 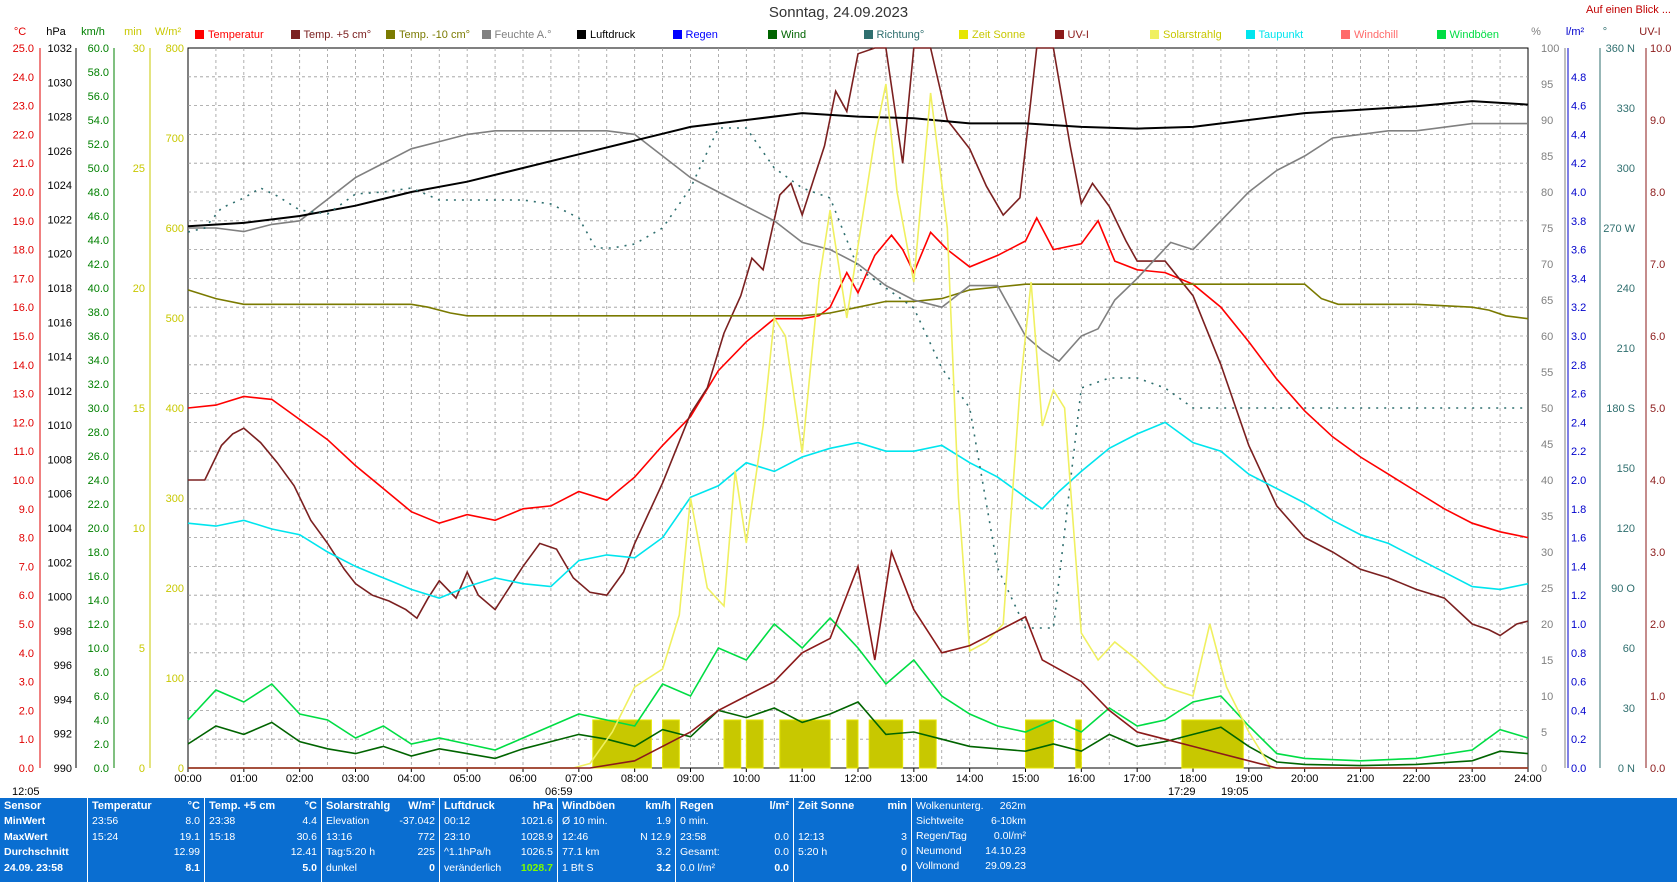 I want to click on rain-tick-label: 4.8, so click(x=1578, y=78).